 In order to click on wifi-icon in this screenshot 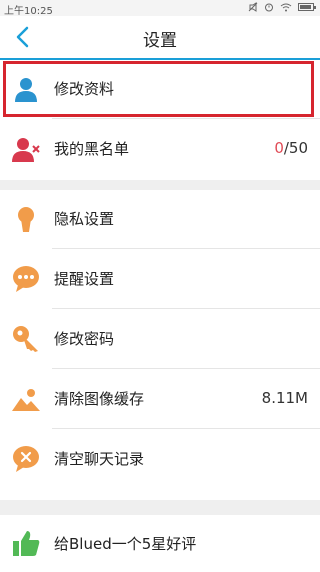, I will do `click(286, 7)`.